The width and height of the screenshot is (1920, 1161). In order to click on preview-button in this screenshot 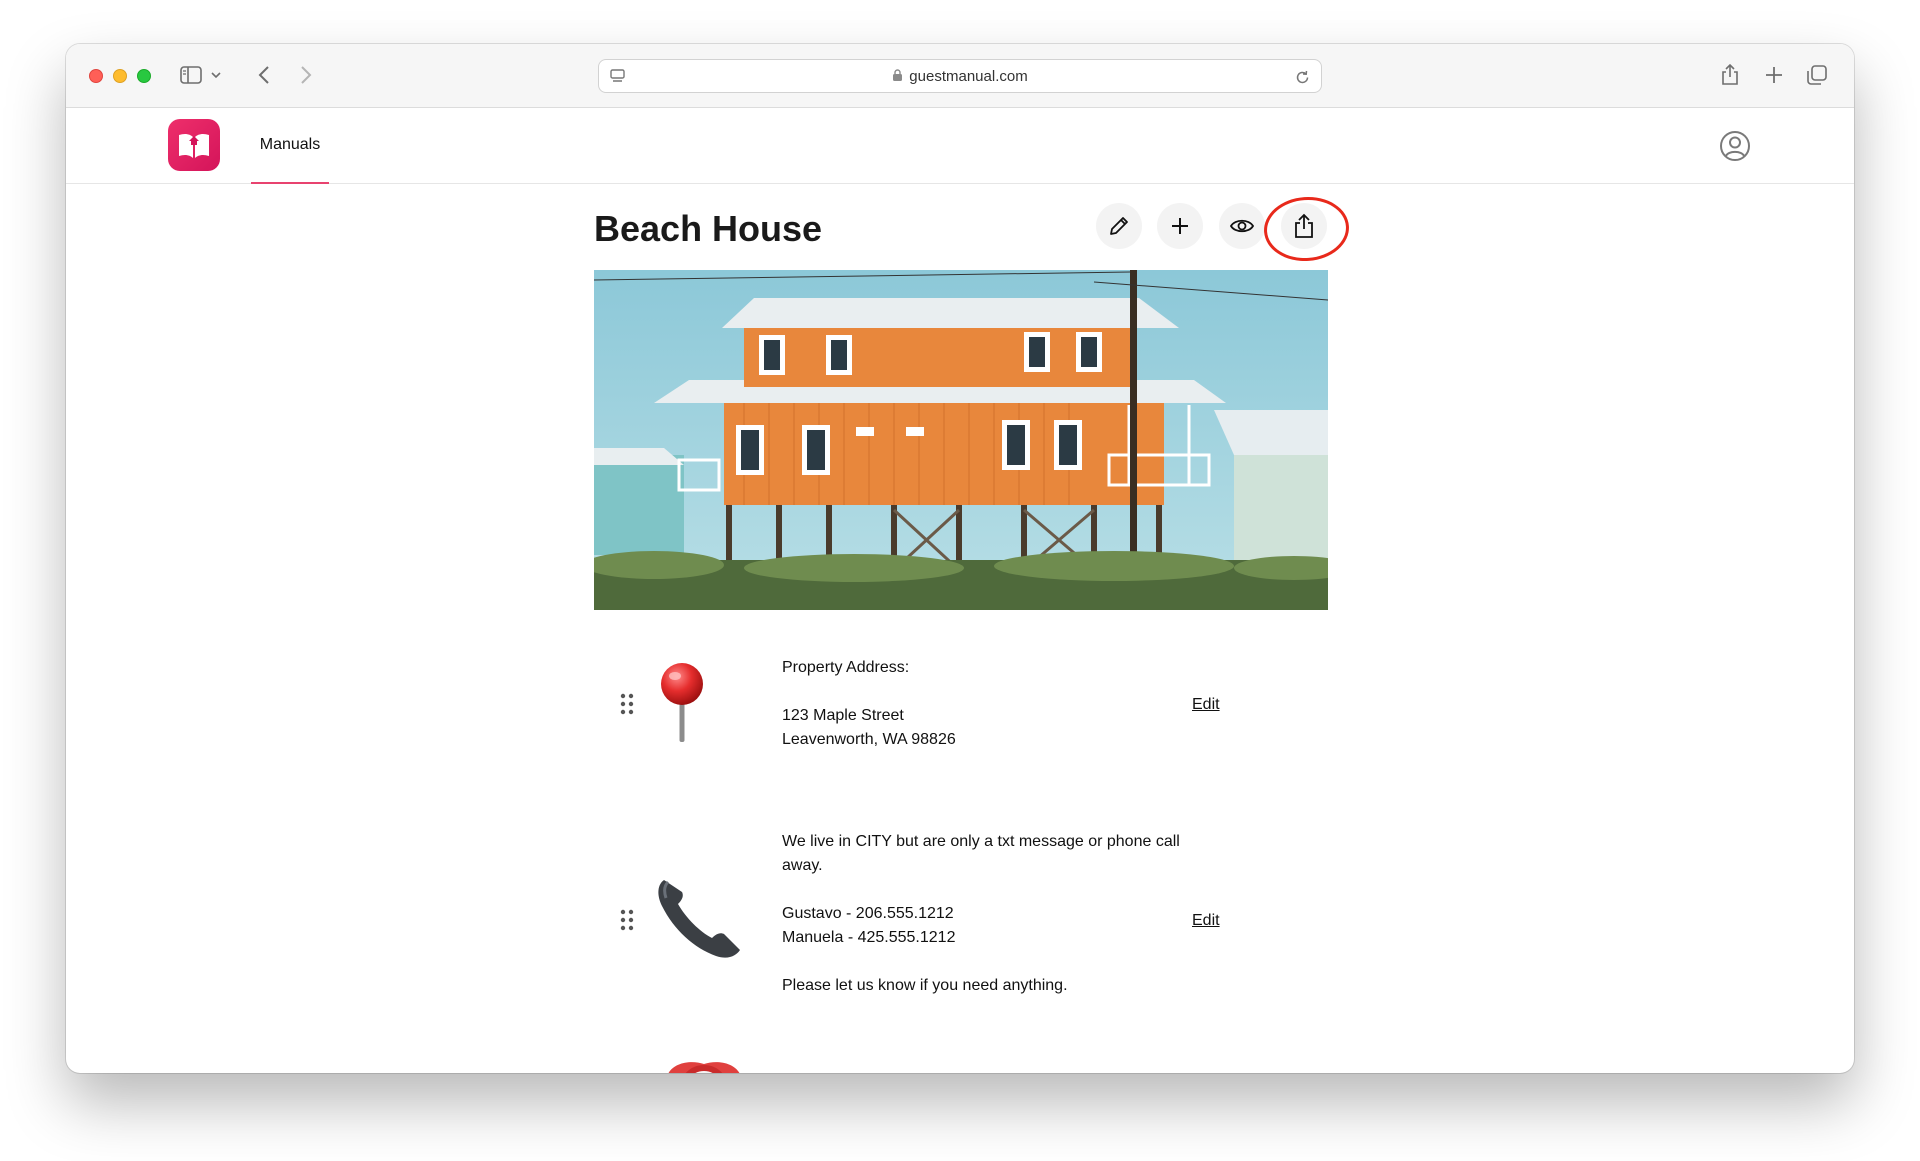, I will do `click(1242, 226)`.